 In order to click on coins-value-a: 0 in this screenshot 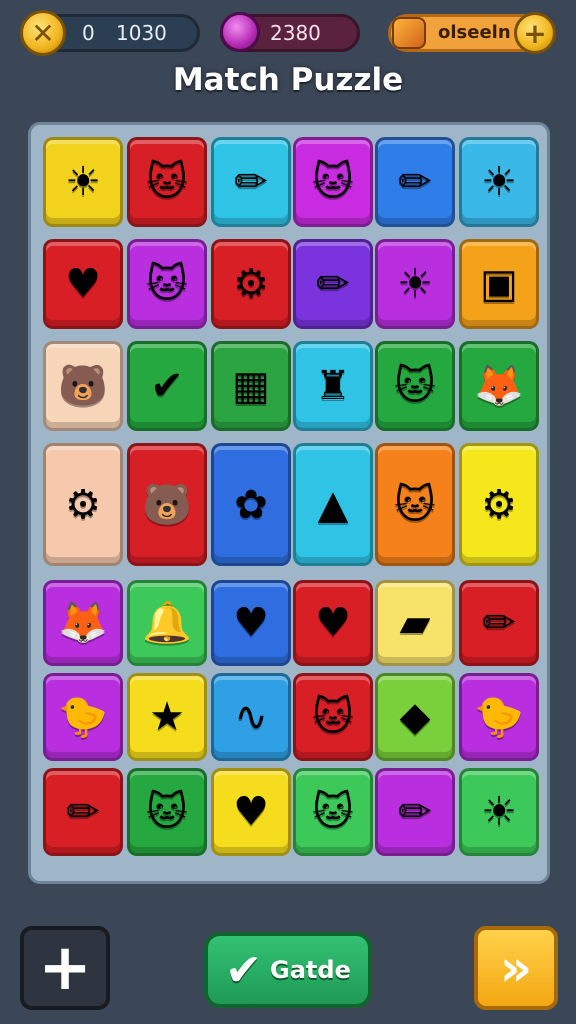, I will do `click(88, 33)`.